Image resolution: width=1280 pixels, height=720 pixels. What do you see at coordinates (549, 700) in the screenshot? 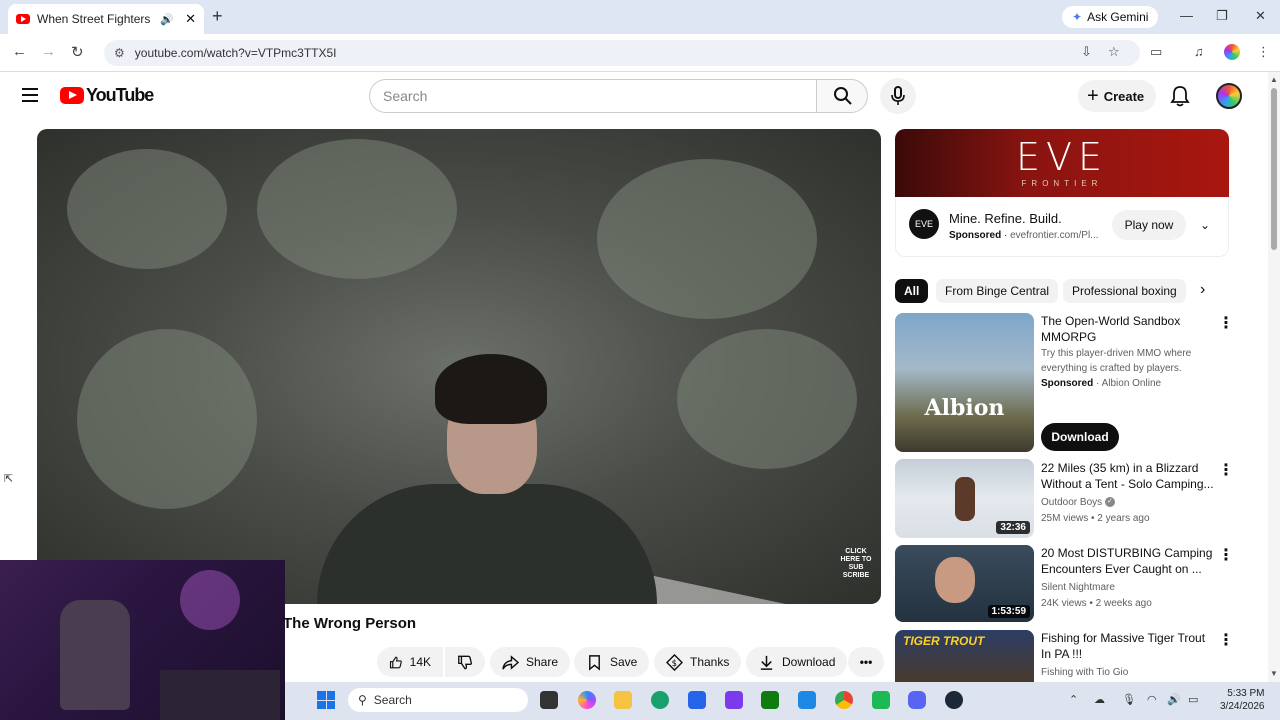
I see `task-view-icon` at bounding box center [549, 700].